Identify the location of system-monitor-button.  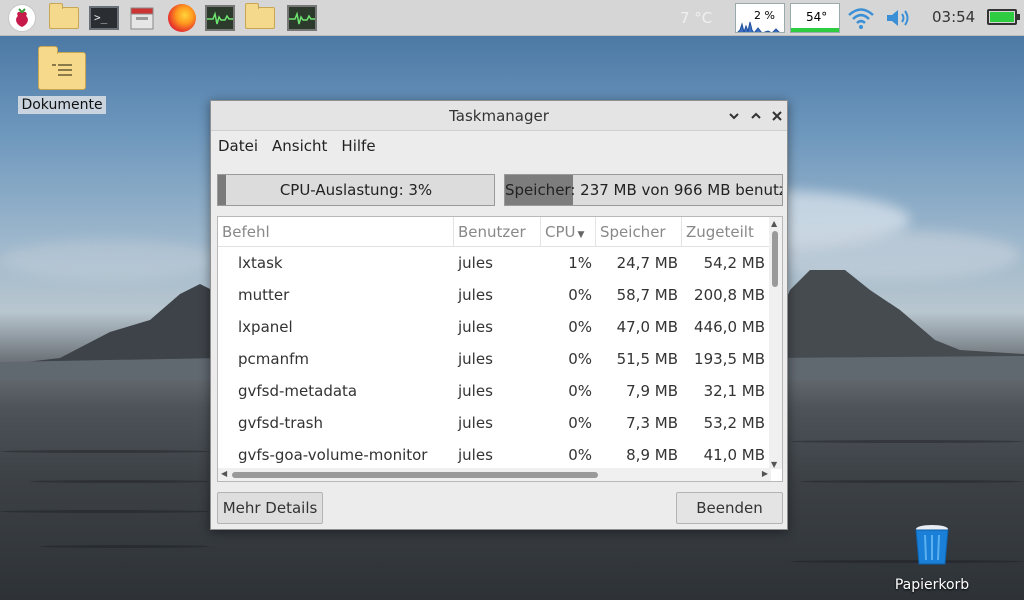
(220, 18).